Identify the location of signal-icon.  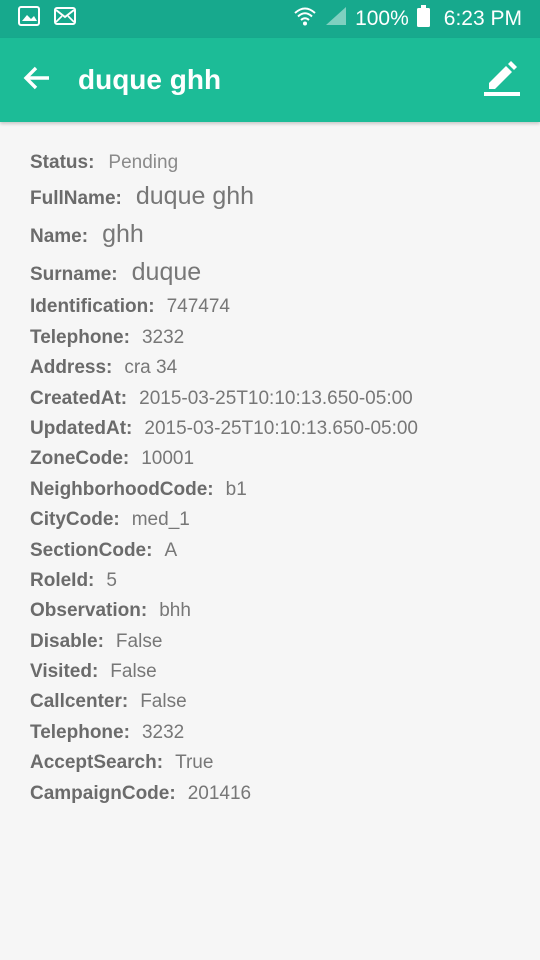
(336, 19).